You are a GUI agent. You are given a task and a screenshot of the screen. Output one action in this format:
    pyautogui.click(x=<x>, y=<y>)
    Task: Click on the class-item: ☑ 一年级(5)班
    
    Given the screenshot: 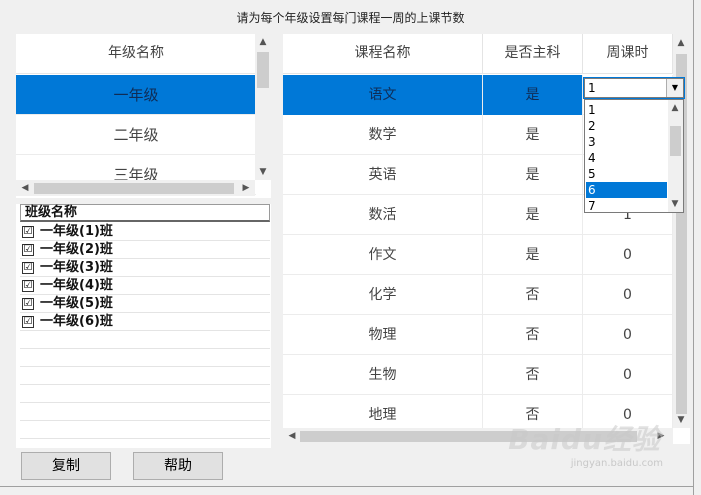 What is the action you would take?
    pyautogui.click(x=145, y=304)
    